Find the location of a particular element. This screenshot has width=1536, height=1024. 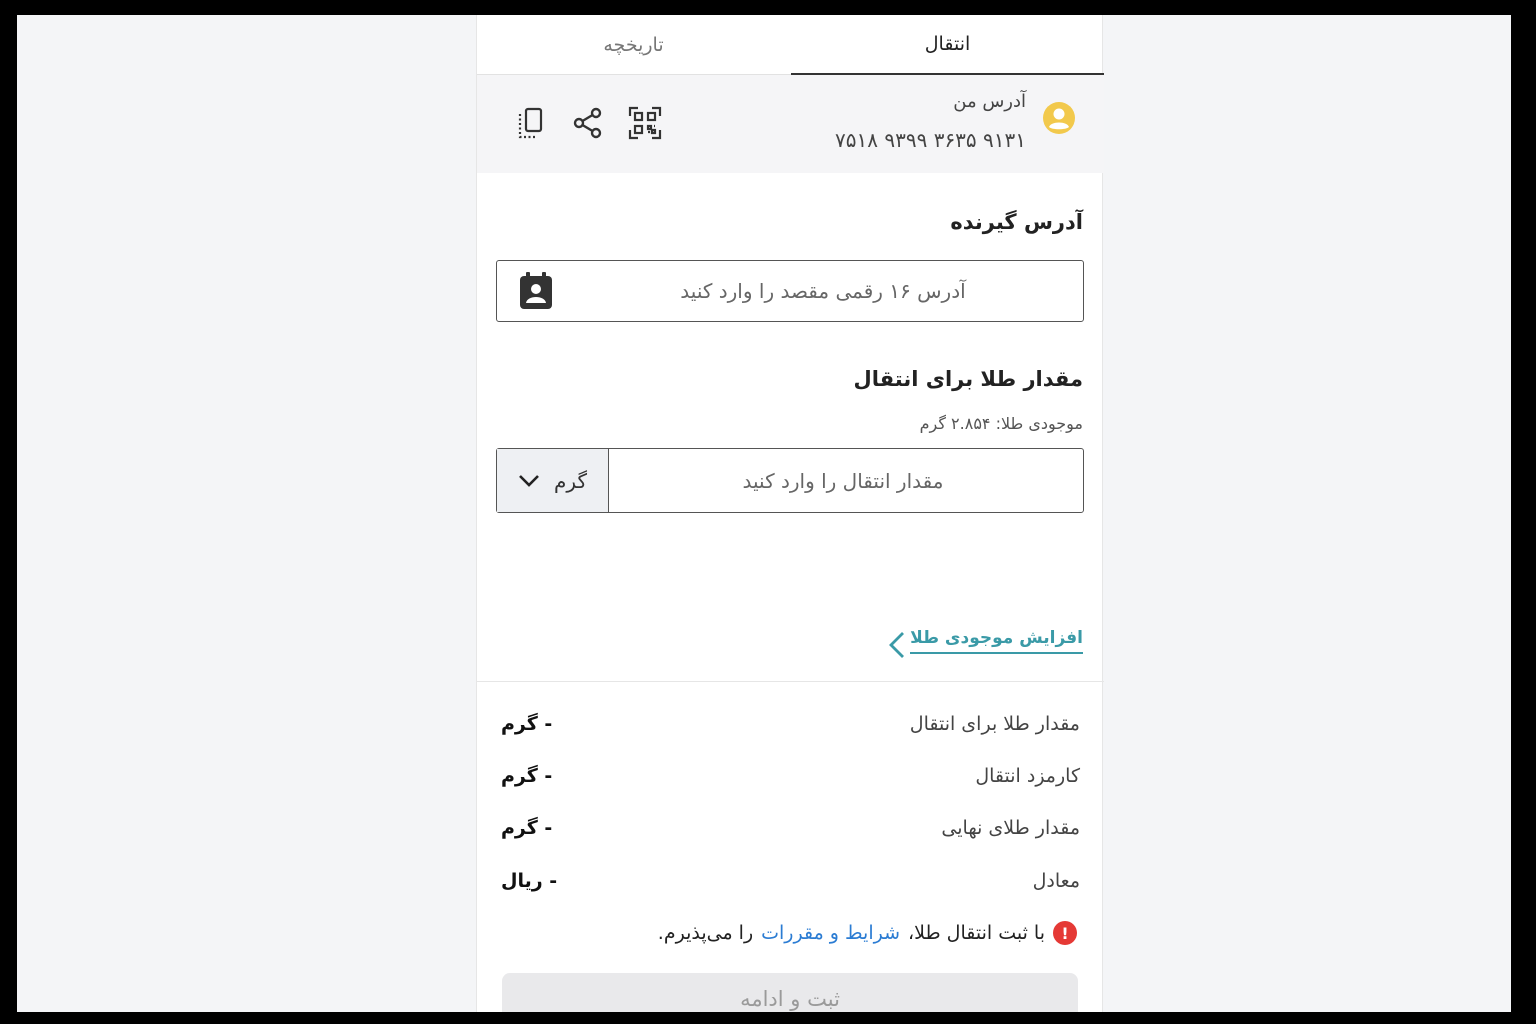

recipient-field is located at coordinates (790, 291).